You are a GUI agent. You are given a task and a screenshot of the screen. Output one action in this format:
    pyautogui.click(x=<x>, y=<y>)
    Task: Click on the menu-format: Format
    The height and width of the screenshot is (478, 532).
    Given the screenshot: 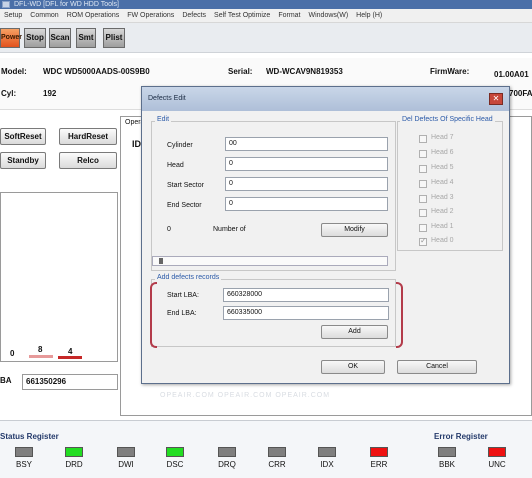 What is the action you would take?
    pyautogui.click(x=289, y=15)
    